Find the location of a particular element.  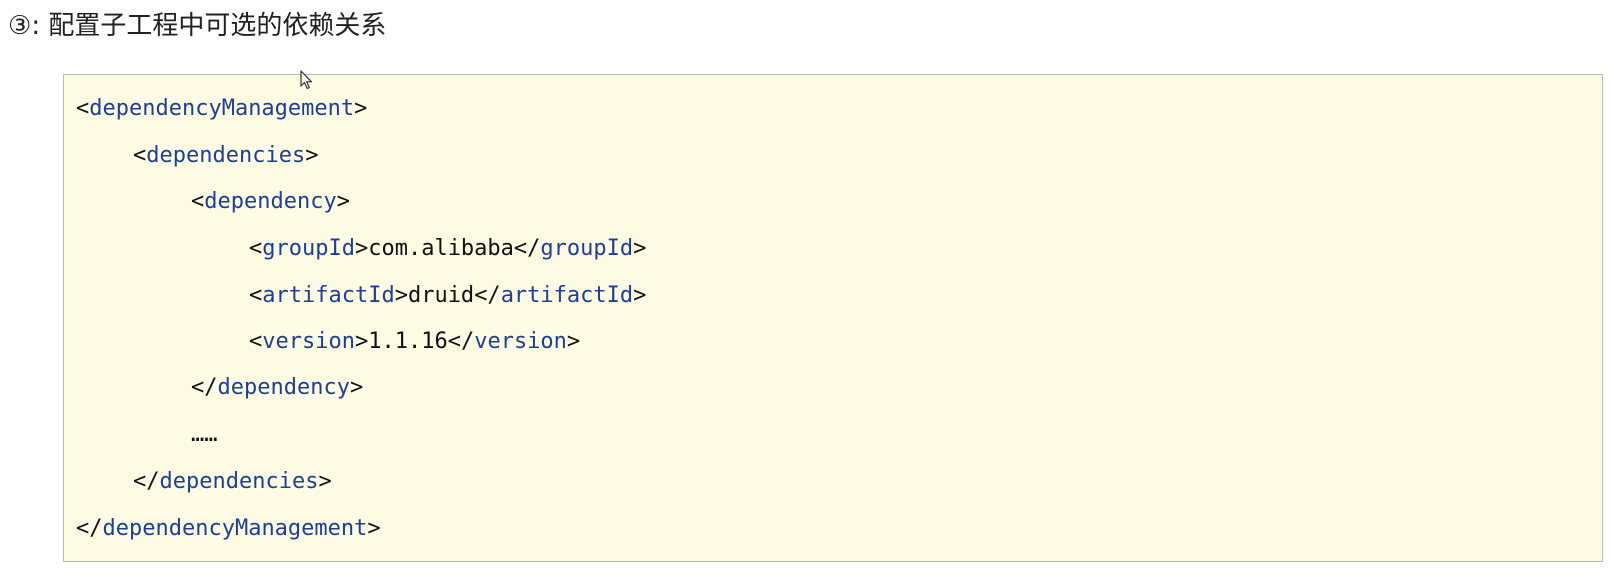

code-line-5: <artifactId>druid</artifactId> is located at coordinates (447, 296).